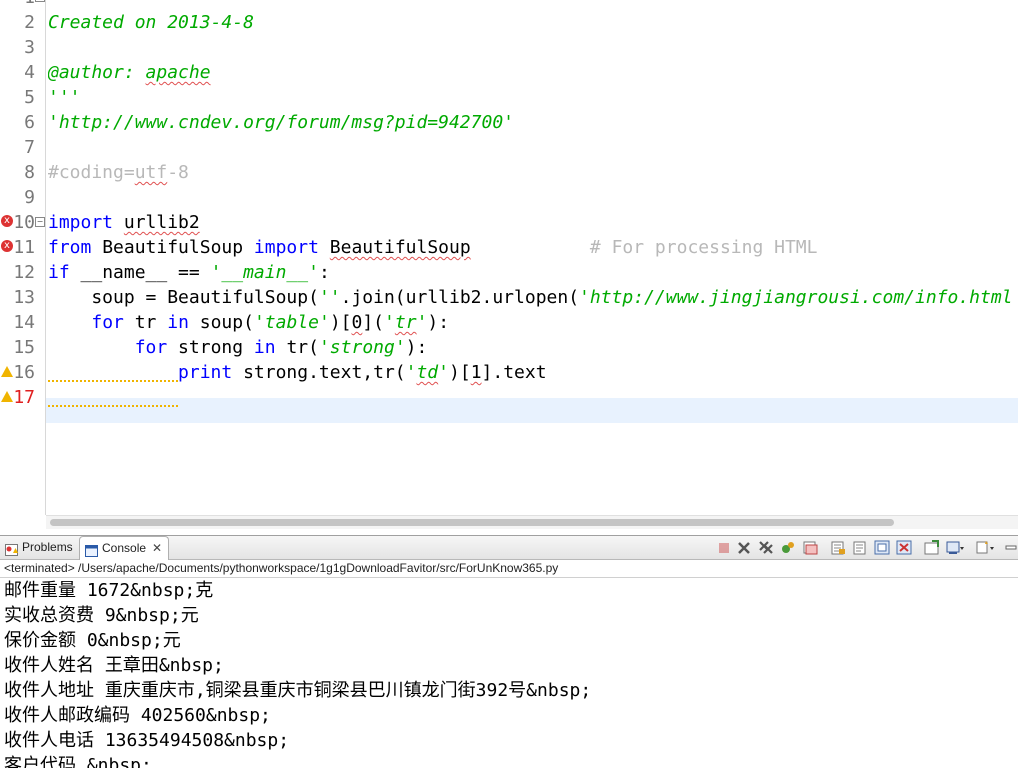 This screenshot has width=1018, height=768. What do you see at coordinates (985, 547) in the screenshot?
I see `view-menu-icon` at bounding box center [985, 547].